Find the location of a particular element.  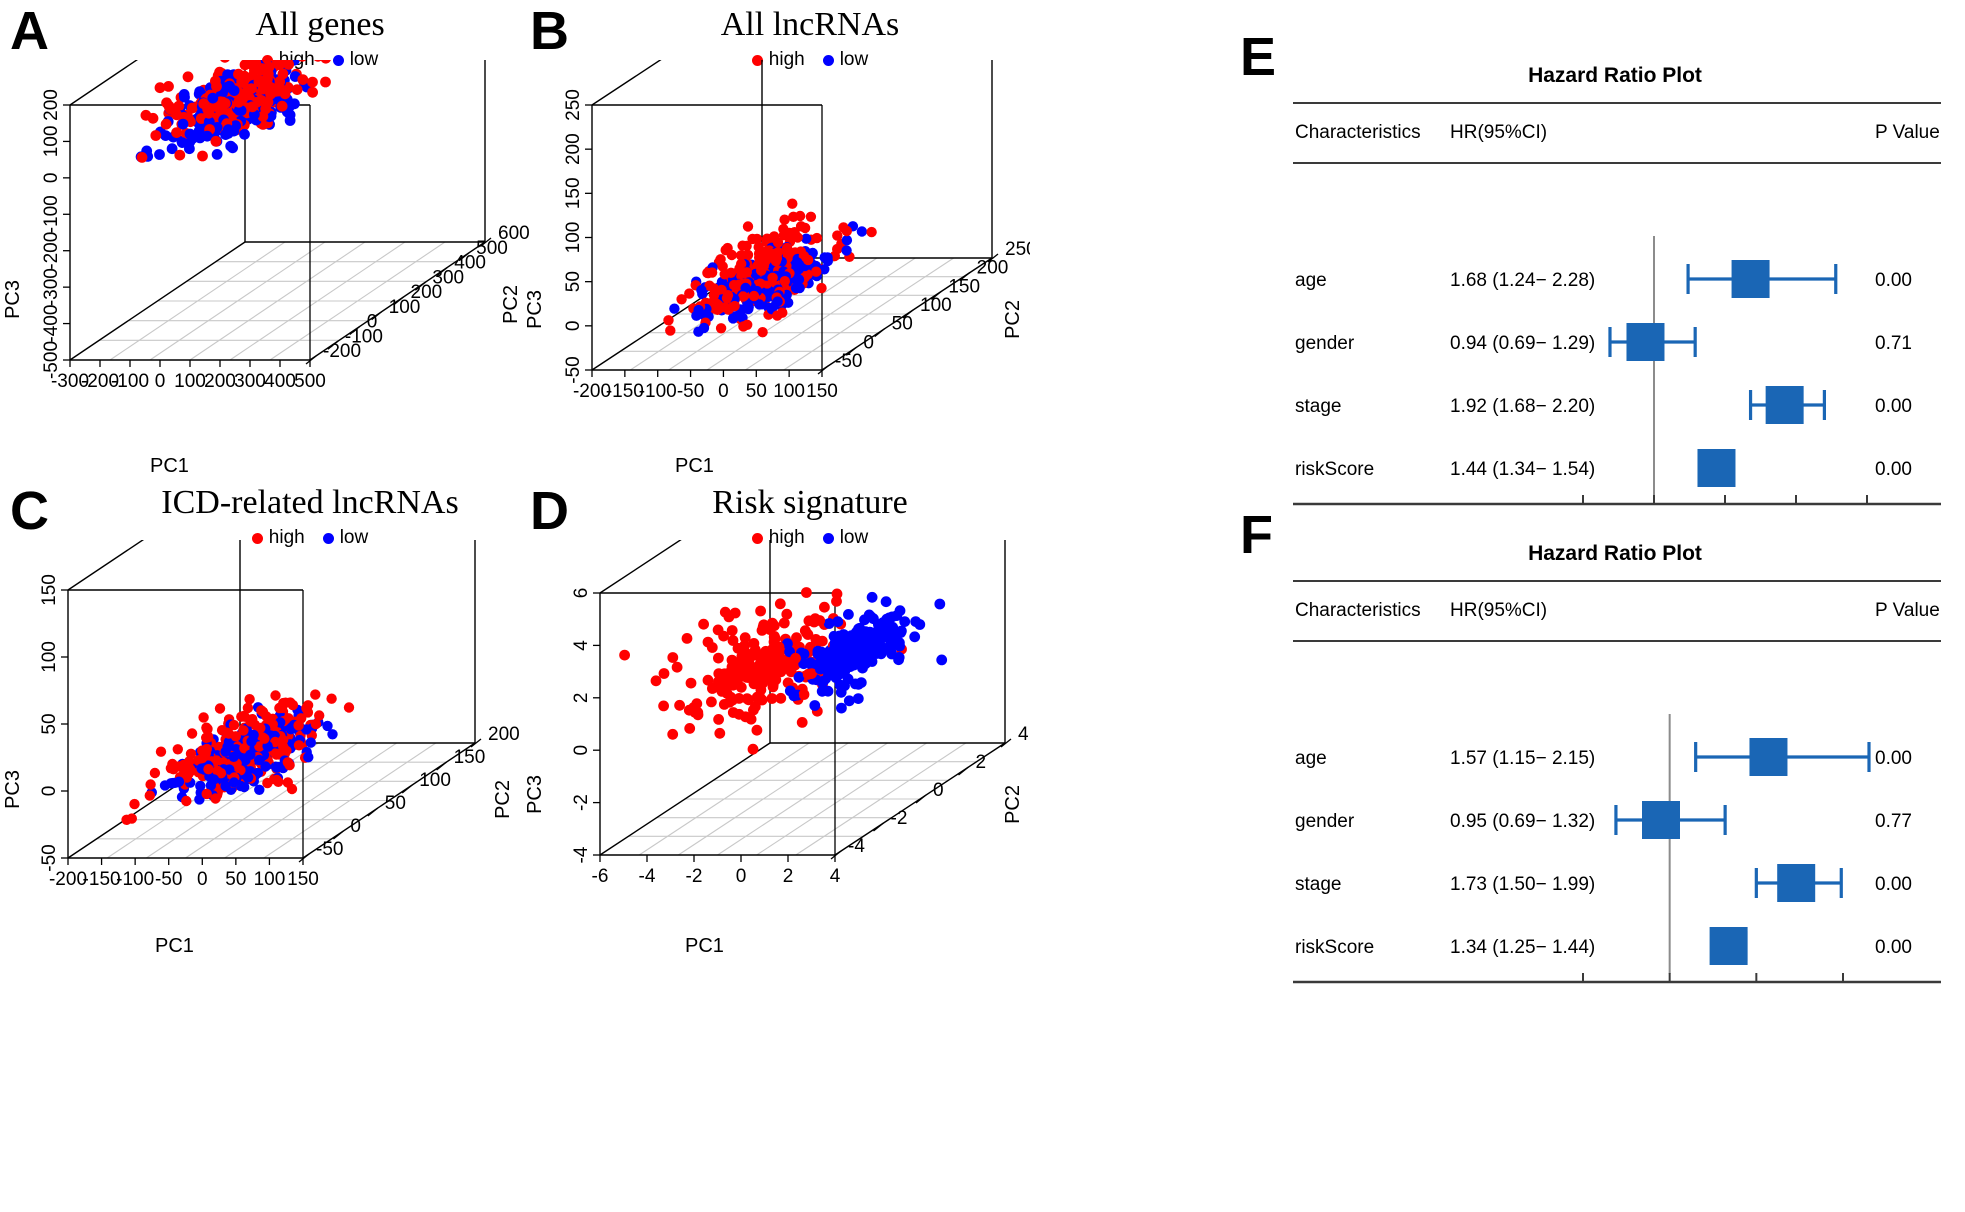

svg-text: 0.71 is located at coordinates (1893, 343).